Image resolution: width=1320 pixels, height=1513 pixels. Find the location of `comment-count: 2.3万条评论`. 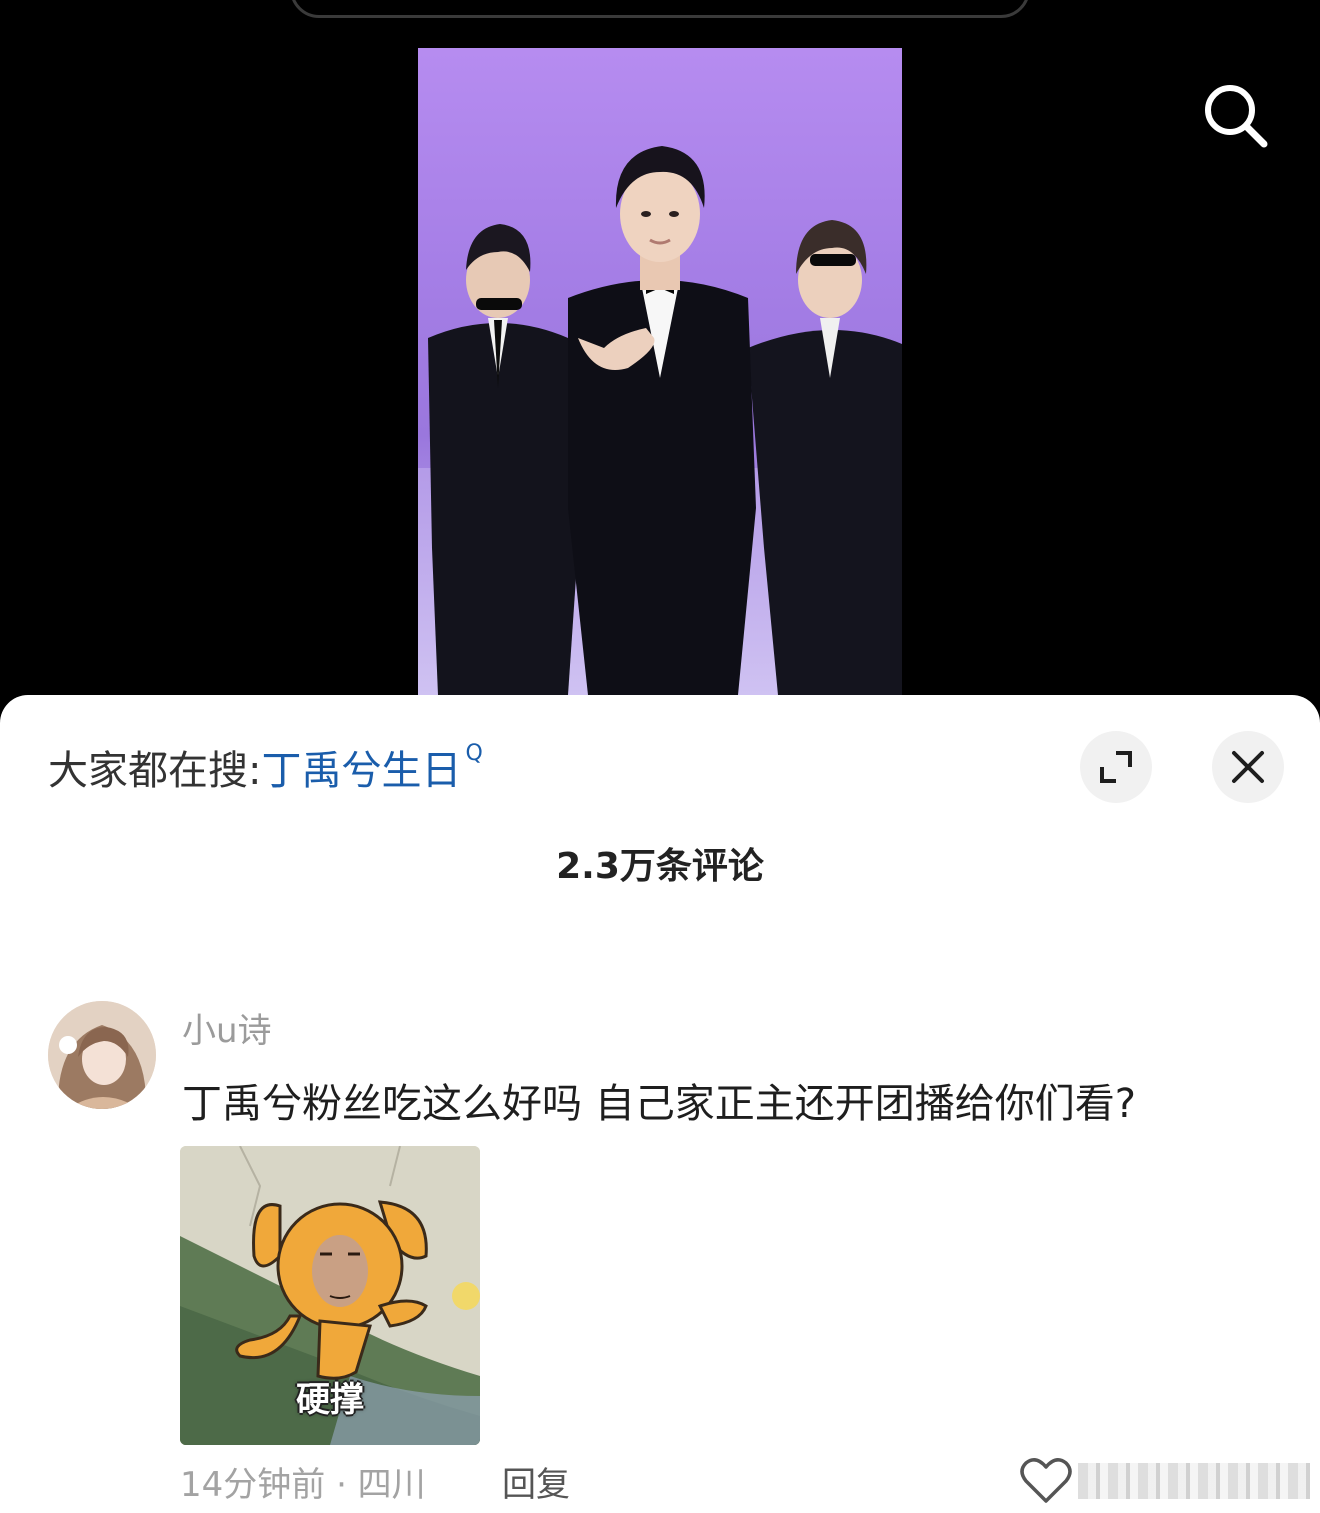

comment-count: 2.3万条评论 is located at coordinates (660, 866).